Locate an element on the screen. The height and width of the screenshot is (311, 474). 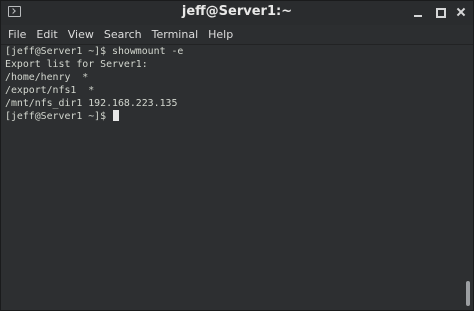
terminal-prompt-line: [jeff@Server1 ~]$ is located at coordinates (234, 116).